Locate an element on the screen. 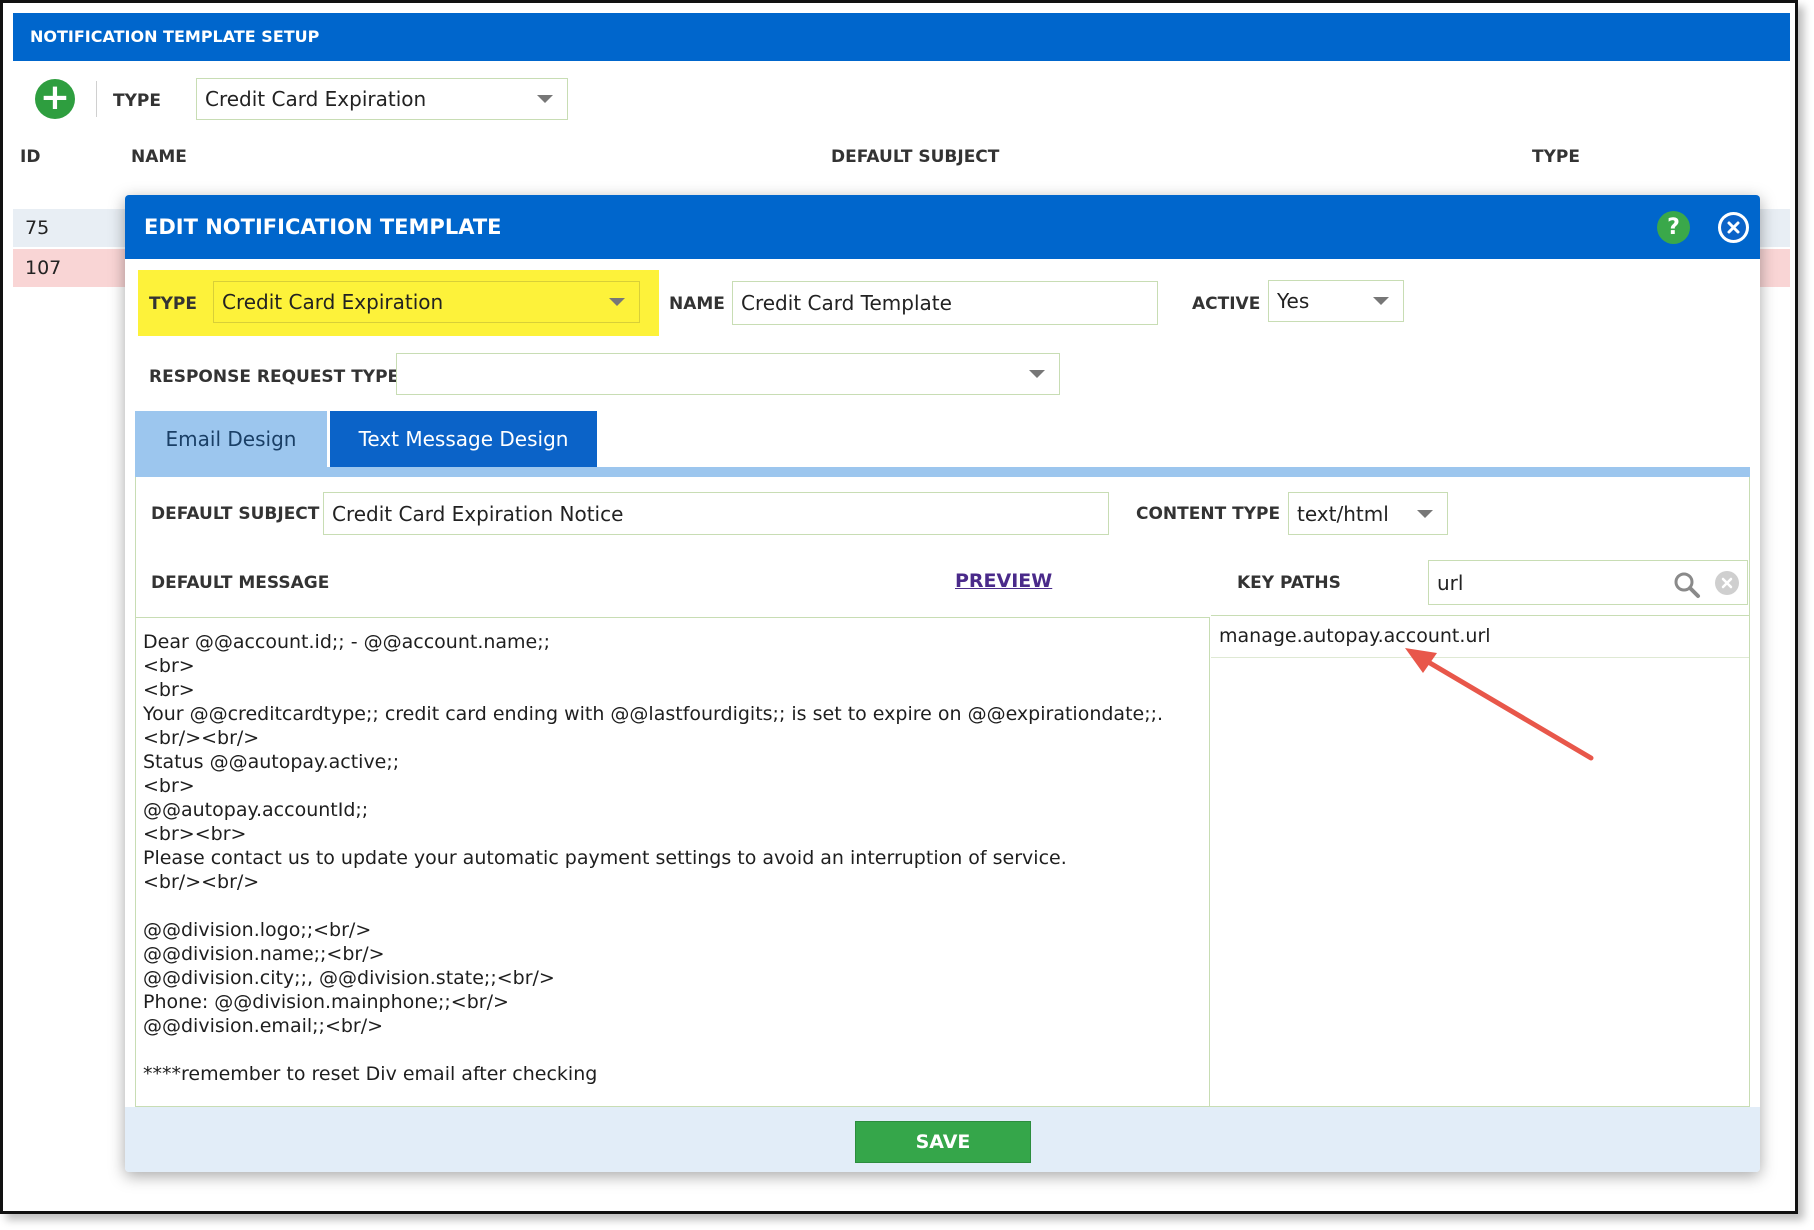 Image resolution: width=1814 pixels, height=1230 pixels. help-button: ? is located at coordinates (1673, 227).